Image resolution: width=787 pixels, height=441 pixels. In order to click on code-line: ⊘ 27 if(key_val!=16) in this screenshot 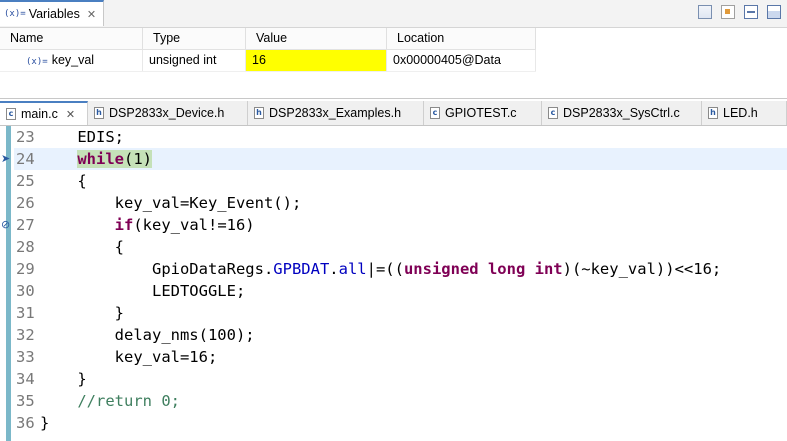, I will do `click(393, 225)`.